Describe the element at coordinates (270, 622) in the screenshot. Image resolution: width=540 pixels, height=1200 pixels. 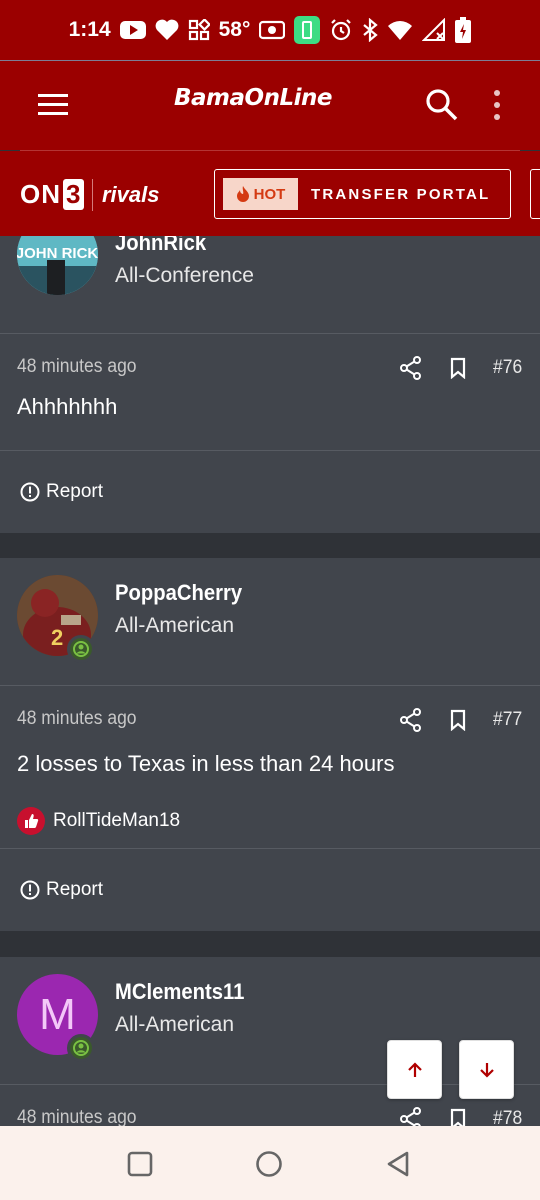
I see `post-author-row: 2 PoppaCherry All-American` at that location.